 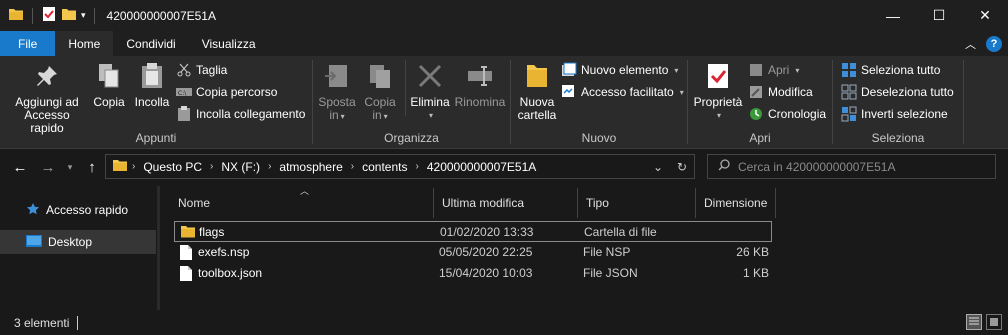 What do you see at coordinates (380, 115) in the screenshot?
I see `copy-to-line2: in ▾` at bounding box center [380, 115].